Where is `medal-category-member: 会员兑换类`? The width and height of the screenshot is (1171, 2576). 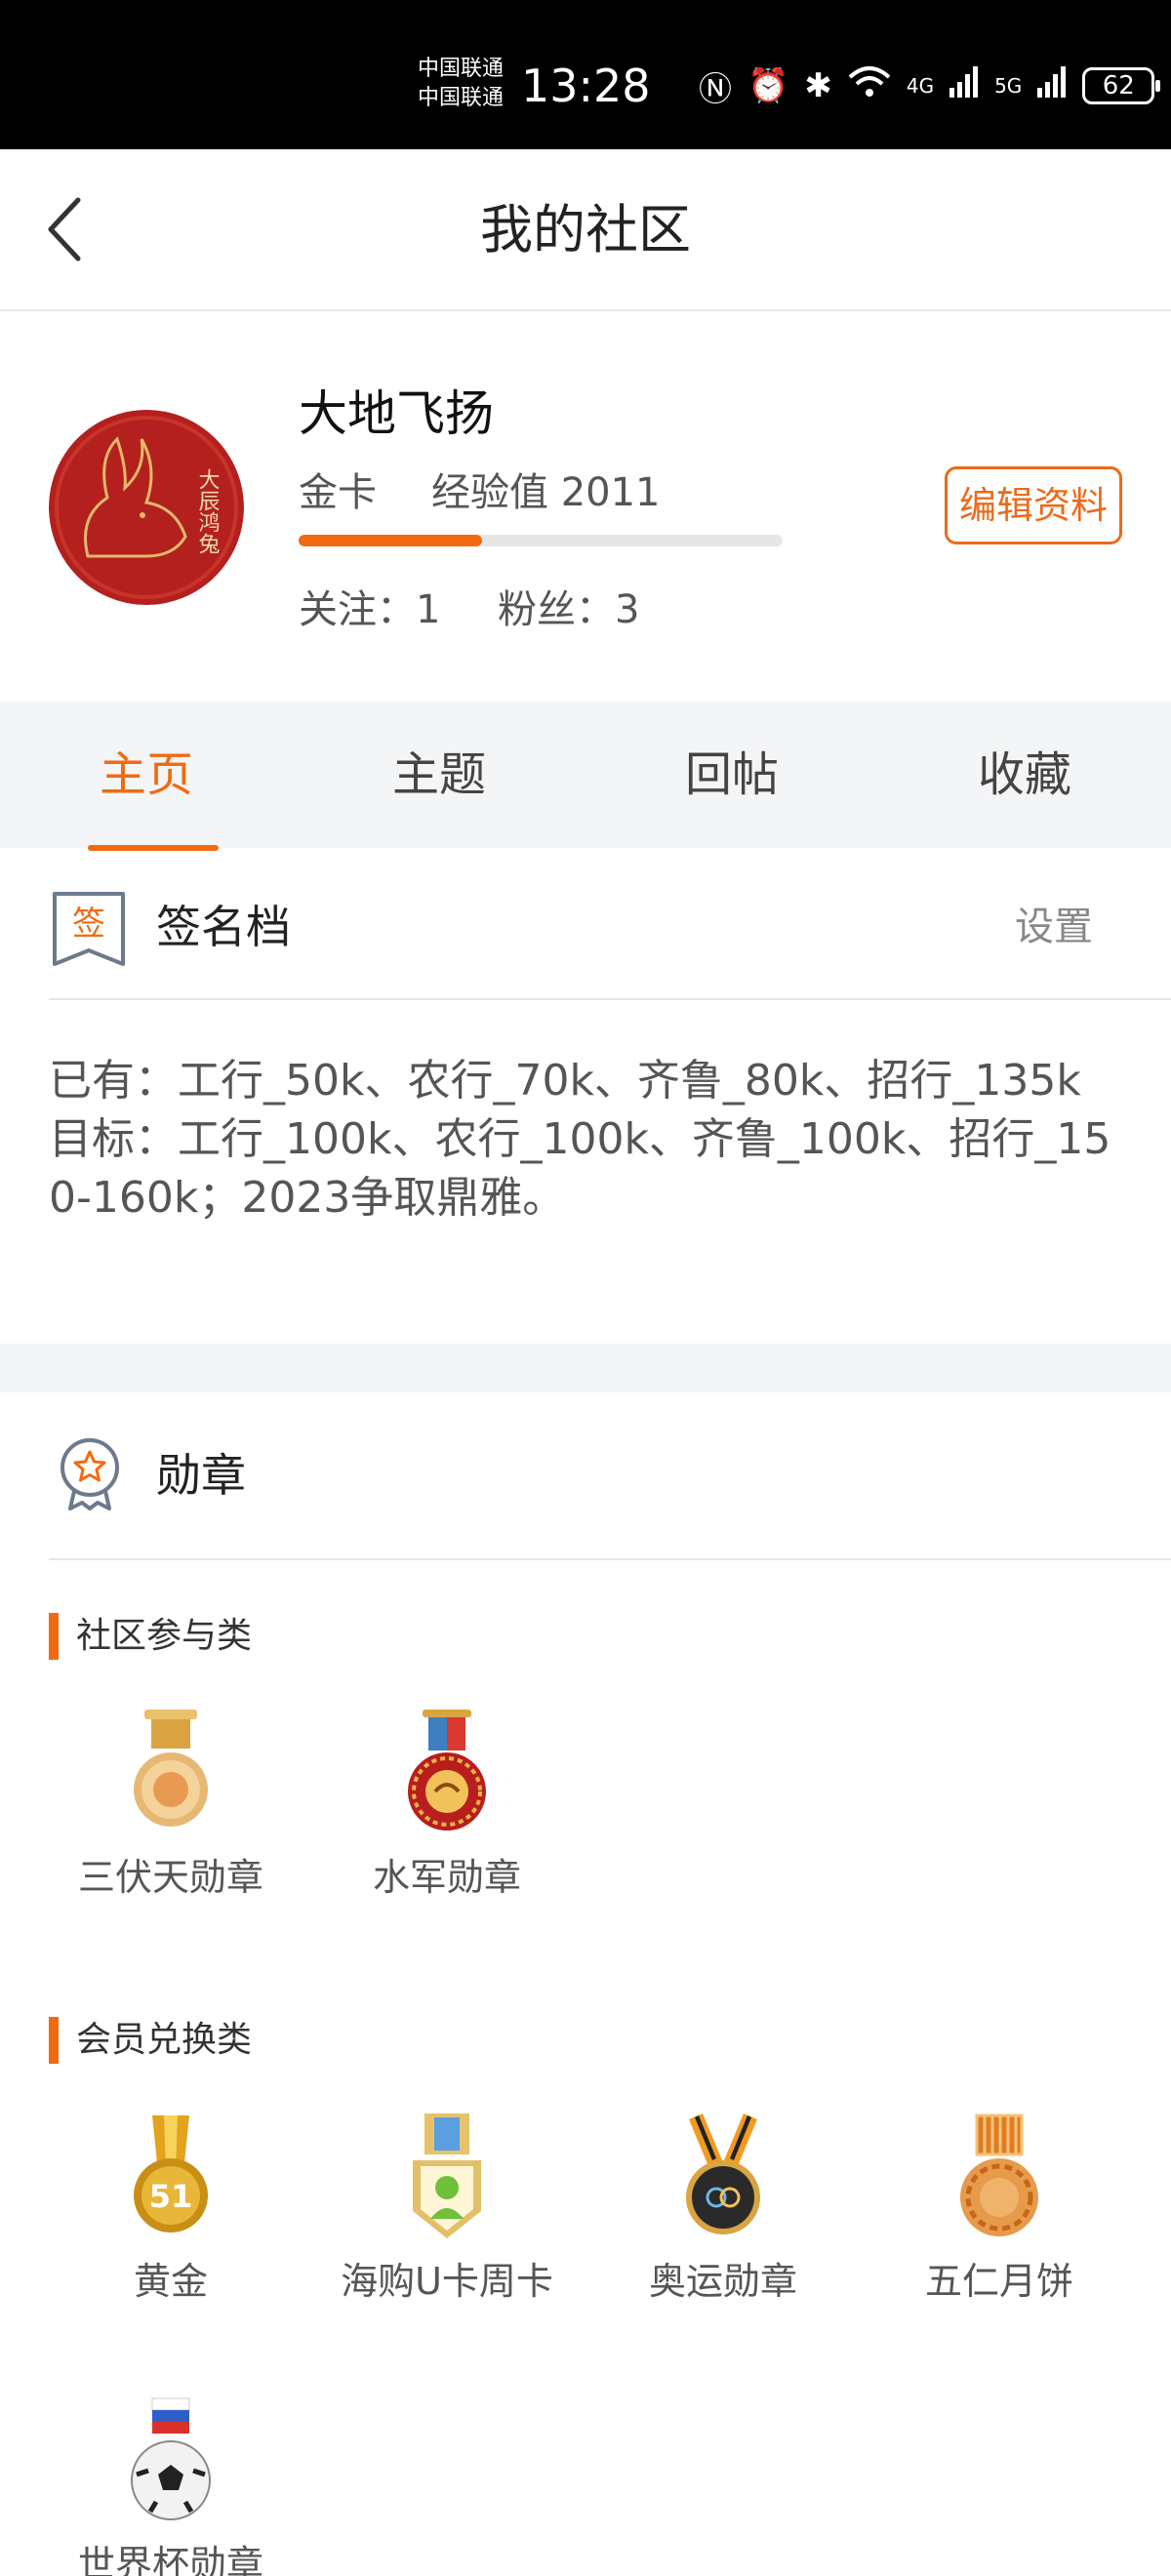
medal-category-member: 会员兑换类 is located at coordinates (150, 2040).